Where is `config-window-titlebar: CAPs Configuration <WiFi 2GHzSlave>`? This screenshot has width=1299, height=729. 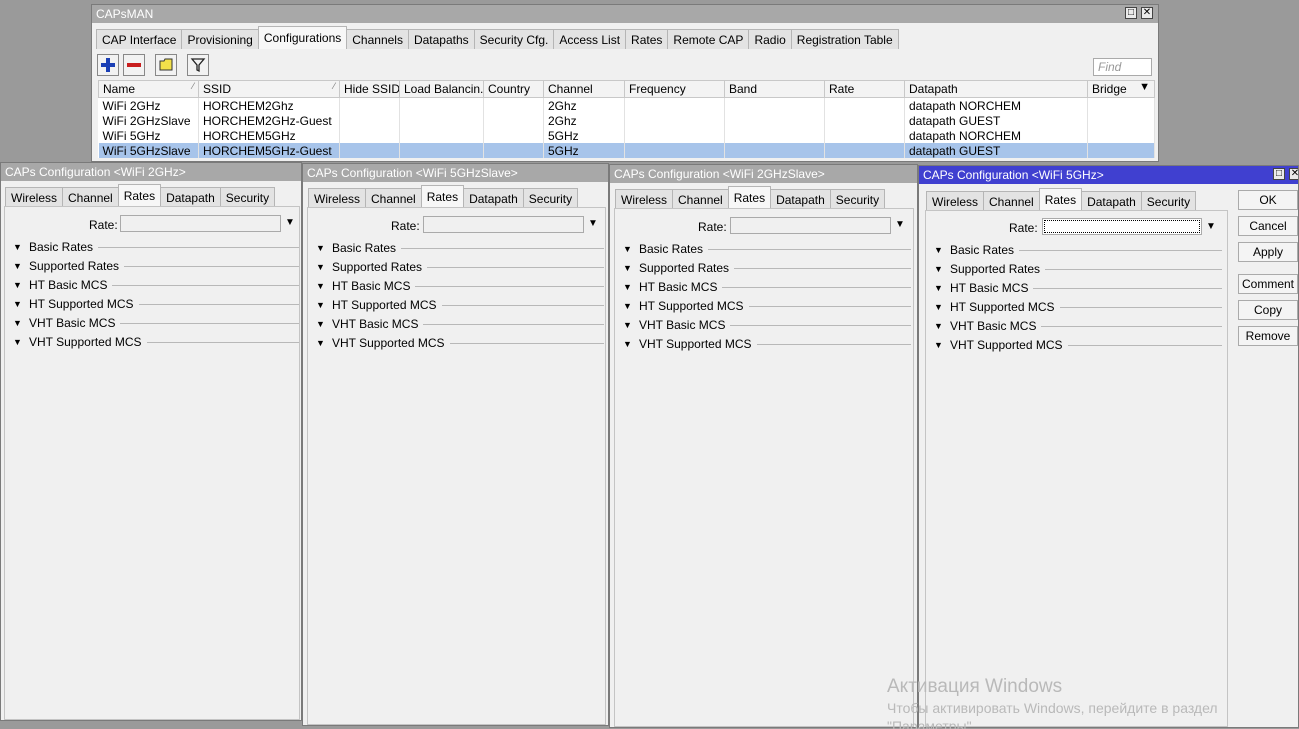 config-window-titlebar: CAPs Configuration <WiFi 2GHzSlave> is located at coordinates (763, 174).